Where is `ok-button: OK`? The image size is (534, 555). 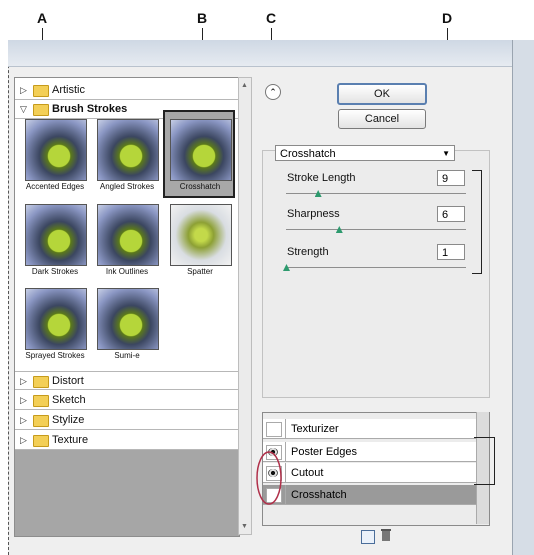
ok-button: OK is located at coordinates (382, 94).